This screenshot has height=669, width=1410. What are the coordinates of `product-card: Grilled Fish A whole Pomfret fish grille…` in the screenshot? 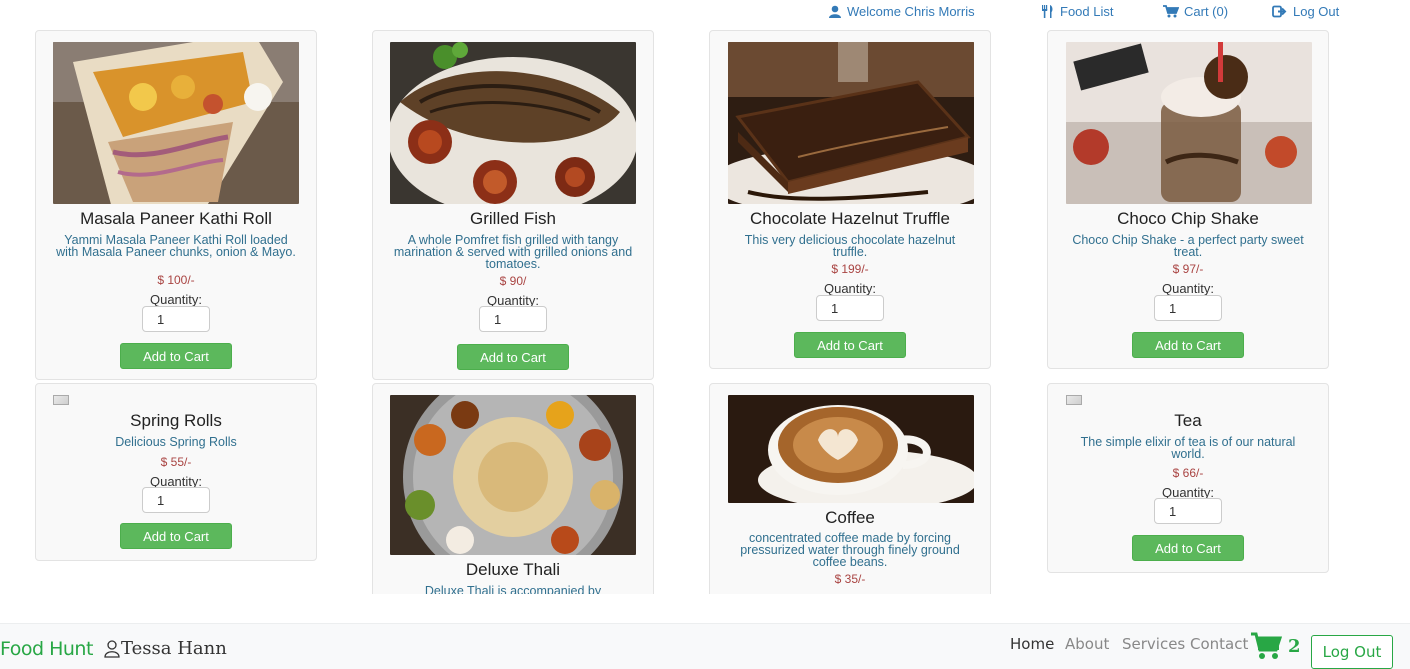 It's located at (513, 205).